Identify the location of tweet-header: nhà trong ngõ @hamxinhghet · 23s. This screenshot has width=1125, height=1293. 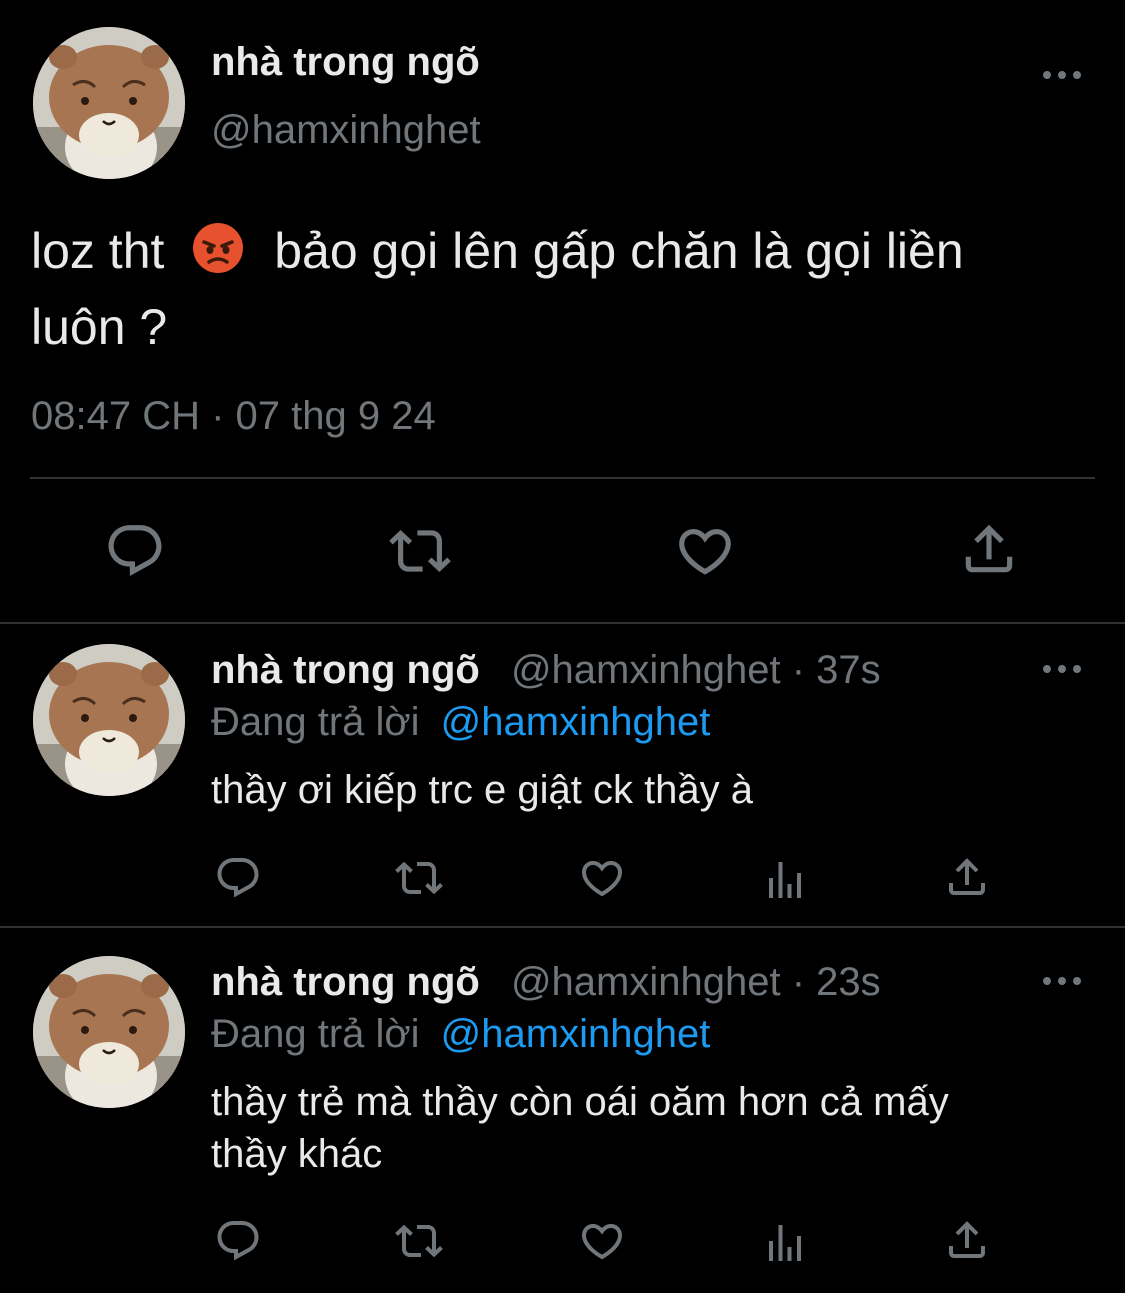
(546, 982).